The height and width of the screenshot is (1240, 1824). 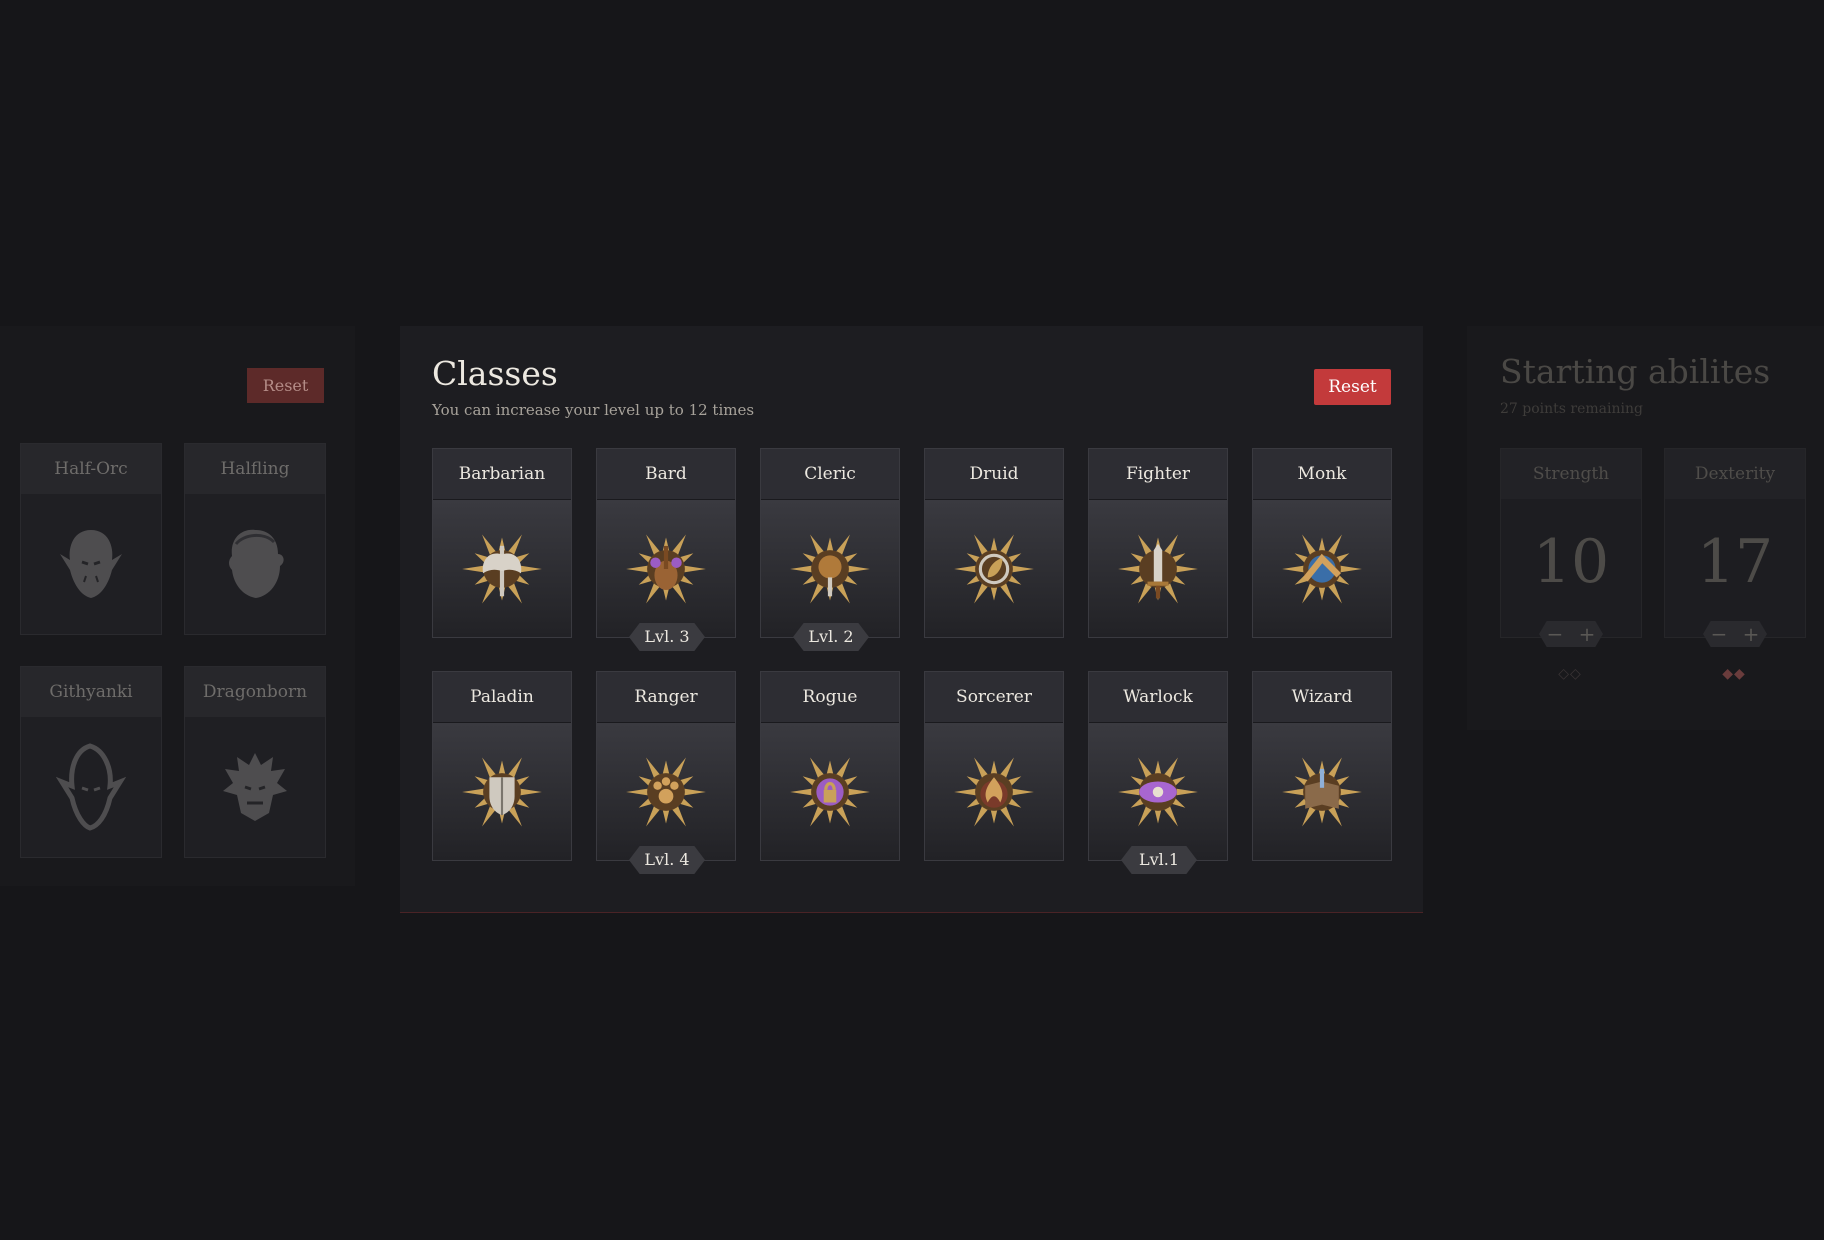 I want to click on class-label: Warlock, so click(x=1158, y=697).